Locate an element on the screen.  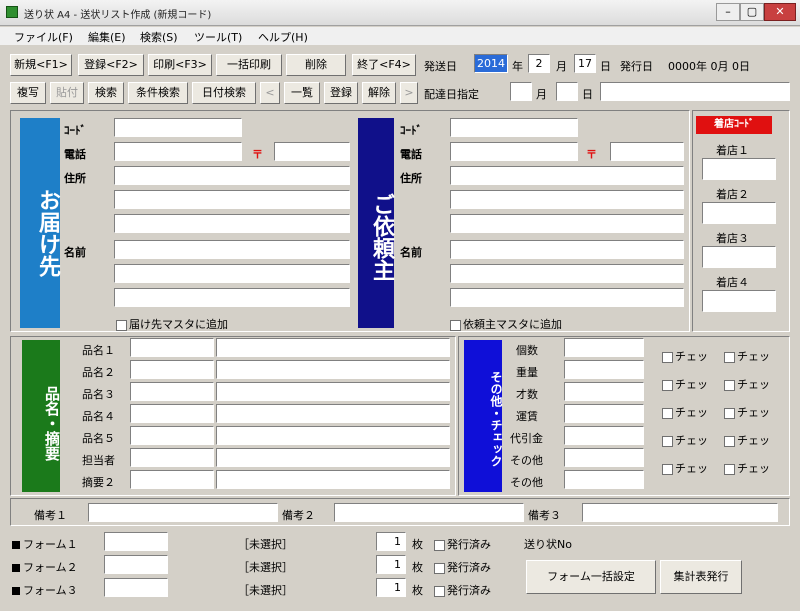
check-3a: チェッ is located at coordinates (685, 412).